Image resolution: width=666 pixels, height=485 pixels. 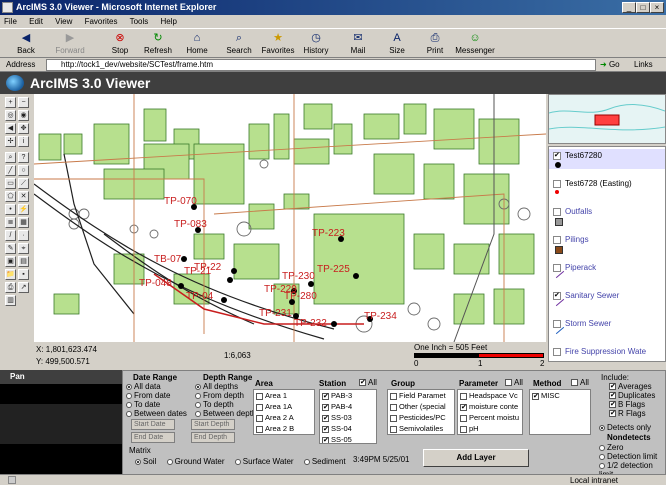 I want to click on detects-only-option: Detects only, so click(x=625, y=427).